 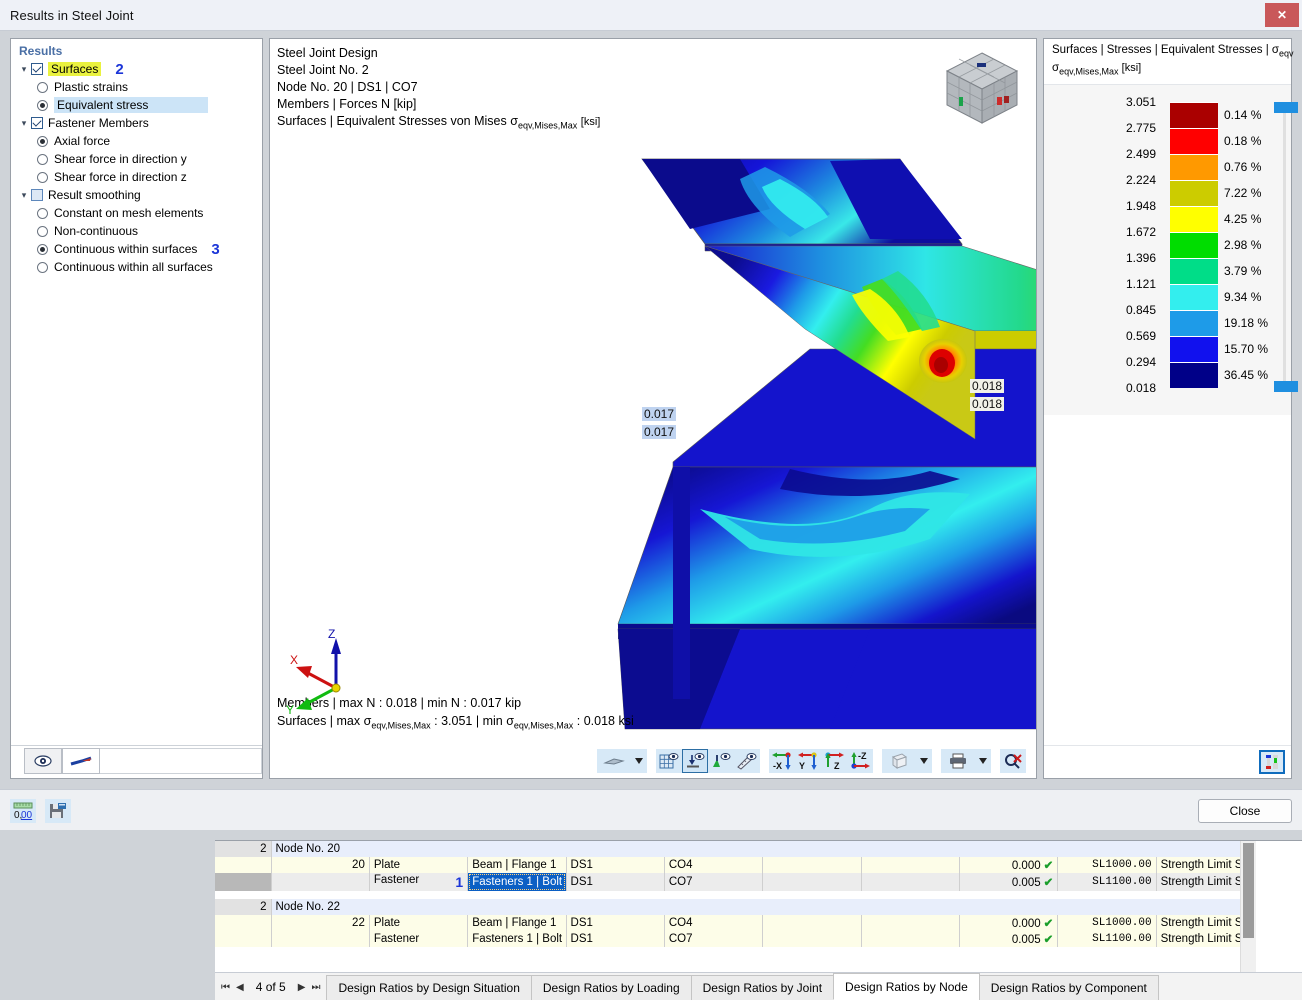 What do you see at coordinates (136, 123) in the screenshot?
I see `tree-item-fastener-members: ▾ Fastener Members` at bounding box center [136, 123].